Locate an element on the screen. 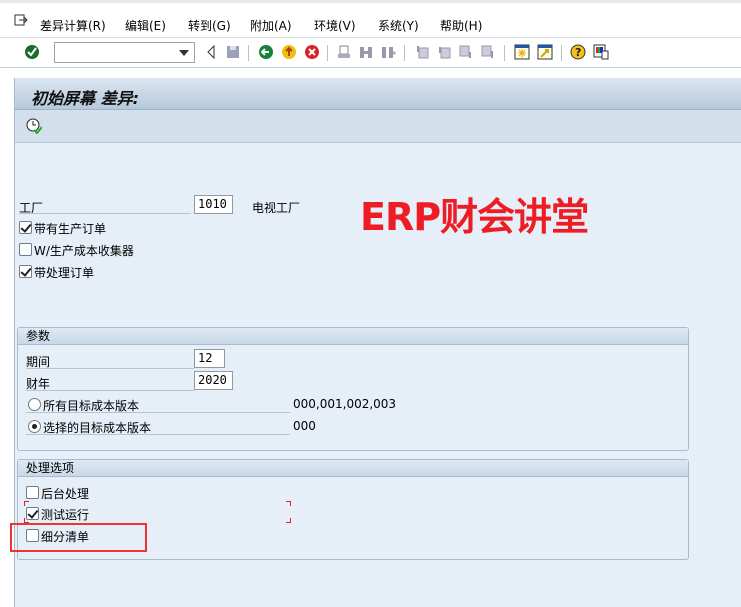 Image resolution: width=741 pixels, height=607 pixels. menu-icon is located at coordinates (21, 20).